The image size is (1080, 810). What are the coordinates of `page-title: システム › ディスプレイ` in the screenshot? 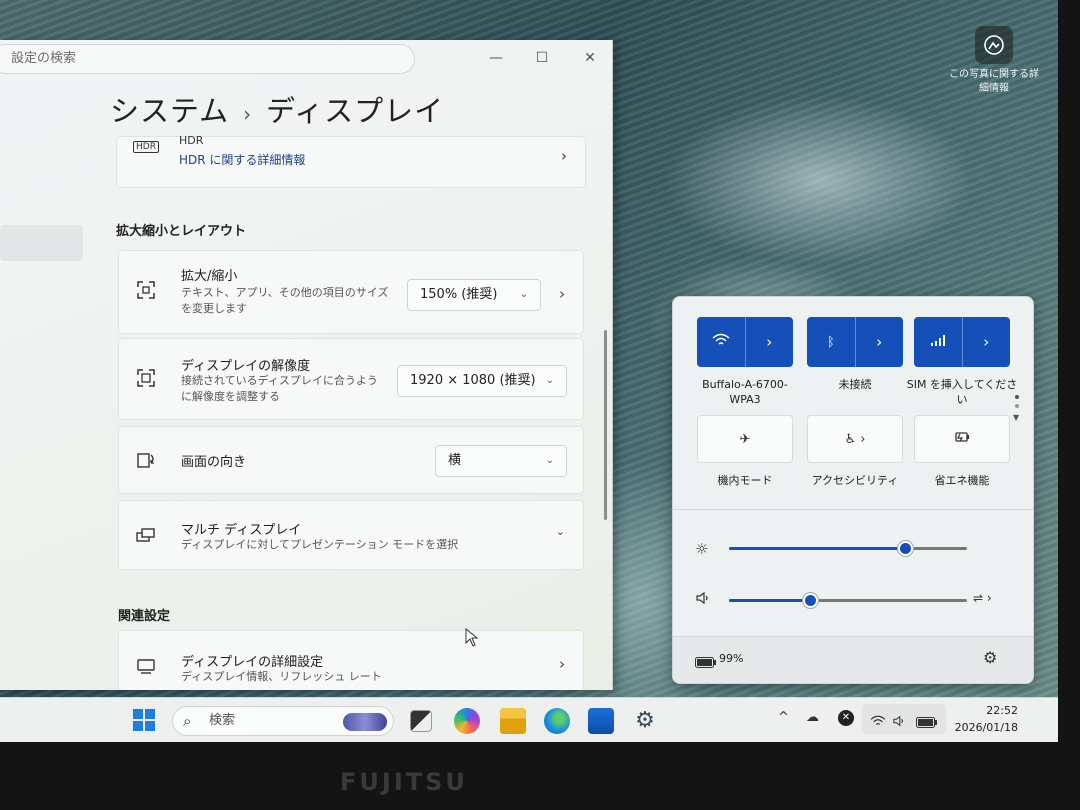 It's located at (277, 109).